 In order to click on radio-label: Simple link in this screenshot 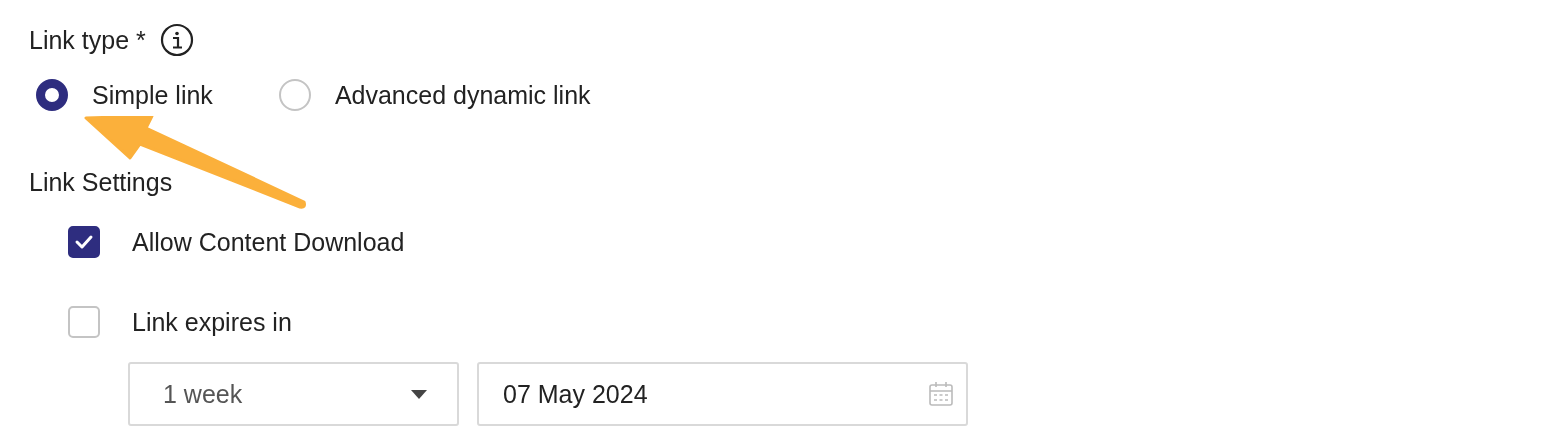, I will do `click(152, 95)`.